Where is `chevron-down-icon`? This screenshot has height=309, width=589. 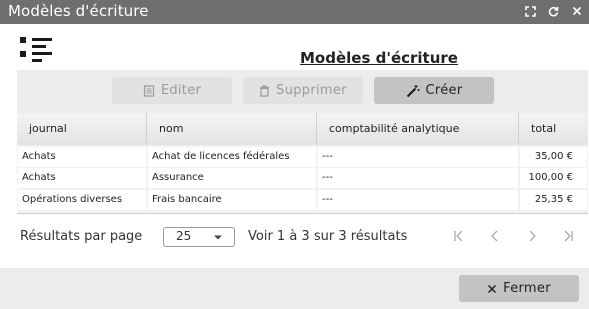 chevron-down-icon is located at coordinates (218, 237).